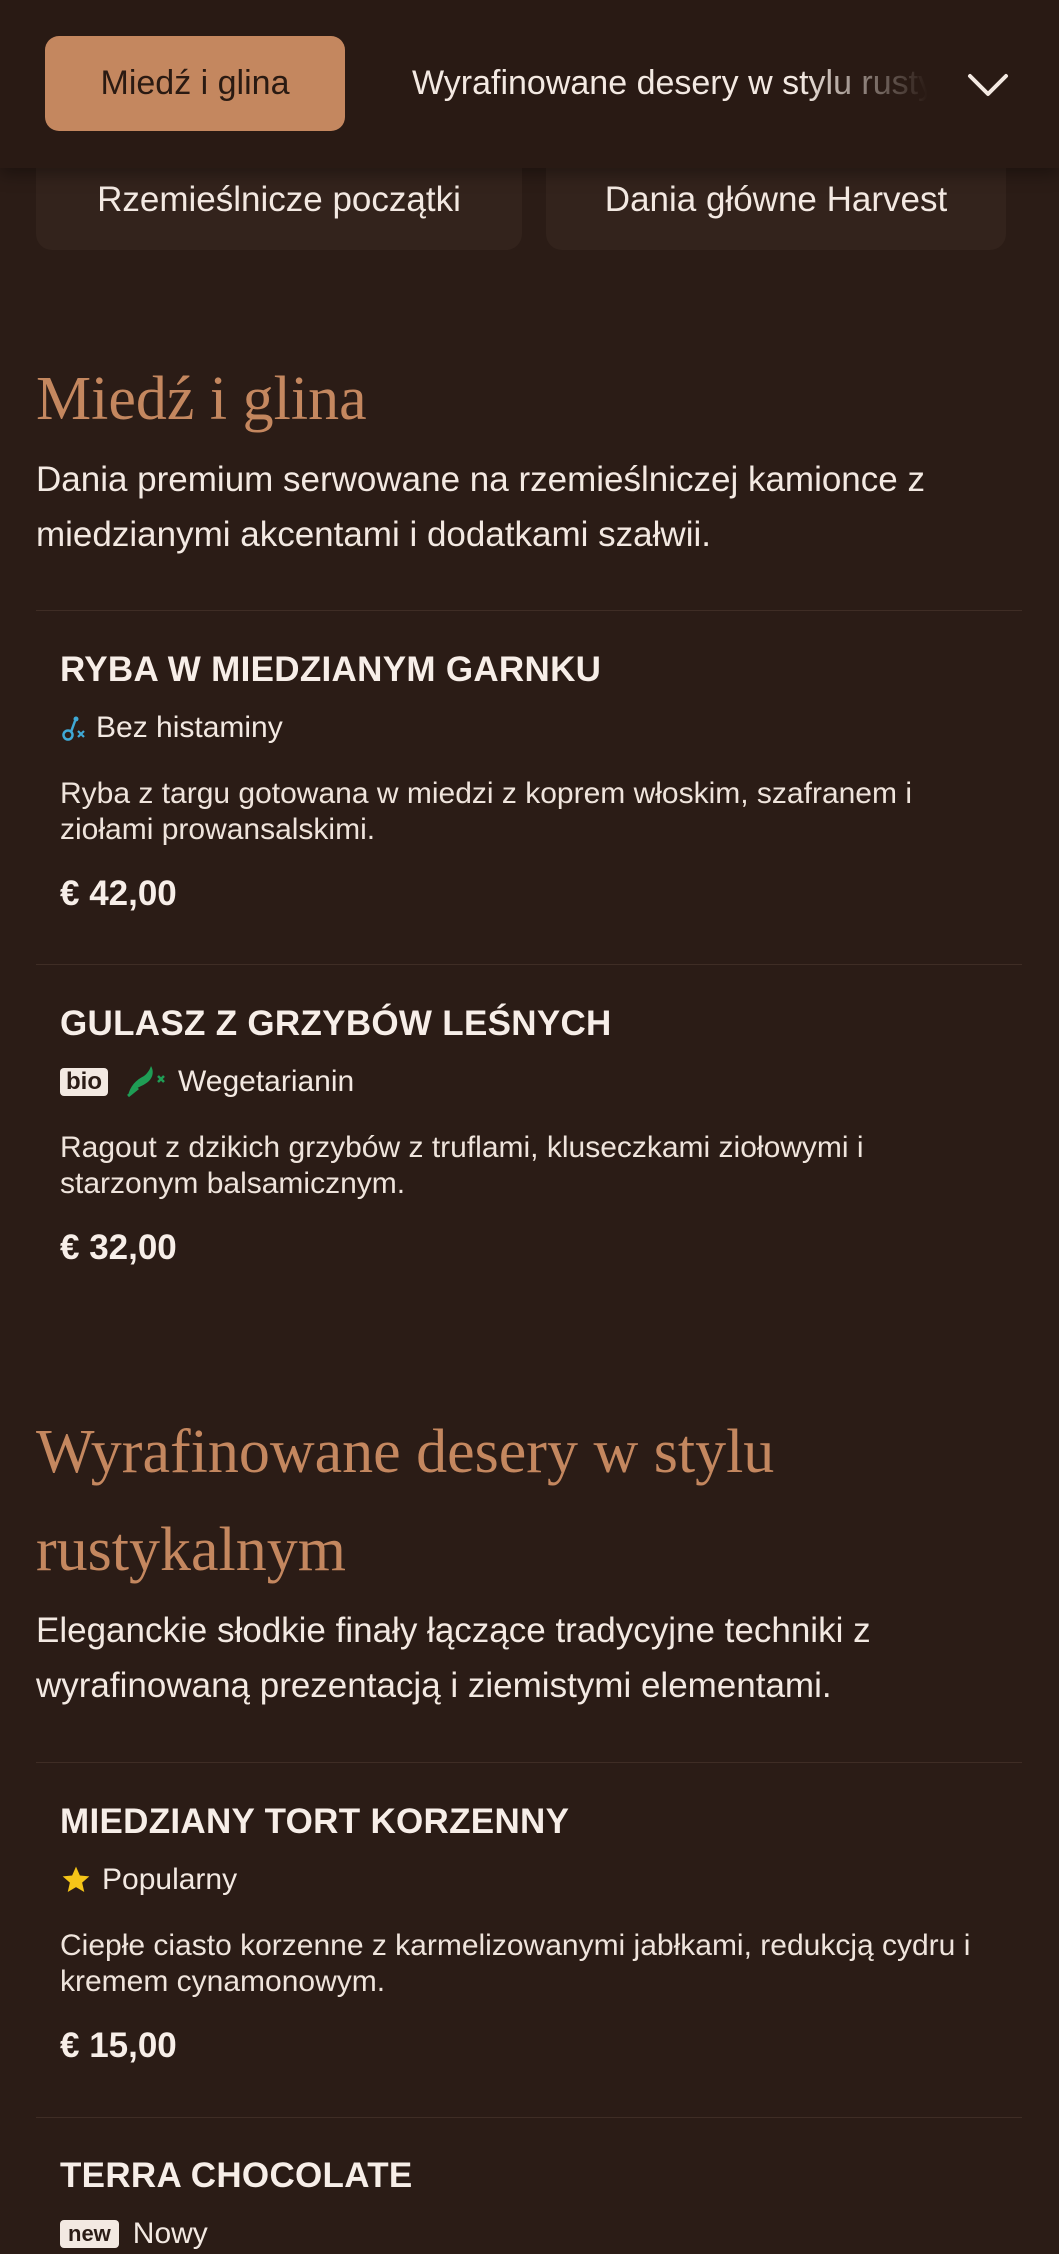 This screenshot has height=2254, width=1059. Describe the element at coordinates (76, 1880) in the screenshot. I see `star-icon` at that location.